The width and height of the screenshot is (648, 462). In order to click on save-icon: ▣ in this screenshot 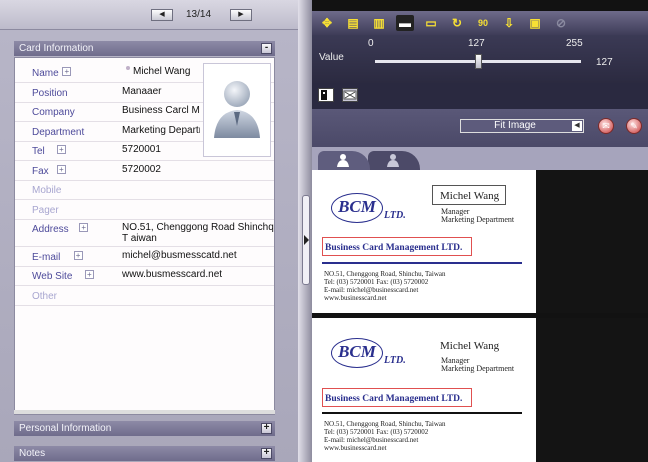, I will do `click(535, 23)`.